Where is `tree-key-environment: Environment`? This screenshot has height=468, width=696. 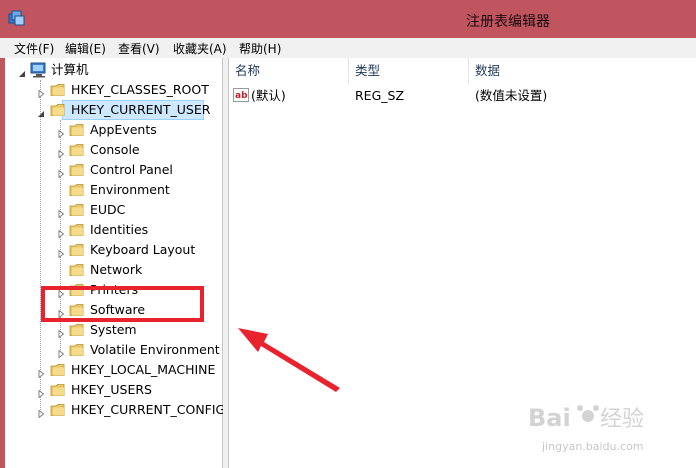 tree-key-environment: Environment is located at coordinates (130, 190).